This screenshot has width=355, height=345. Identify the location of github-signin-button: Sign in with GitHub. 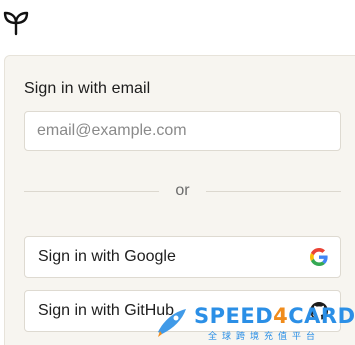
(182, 311).